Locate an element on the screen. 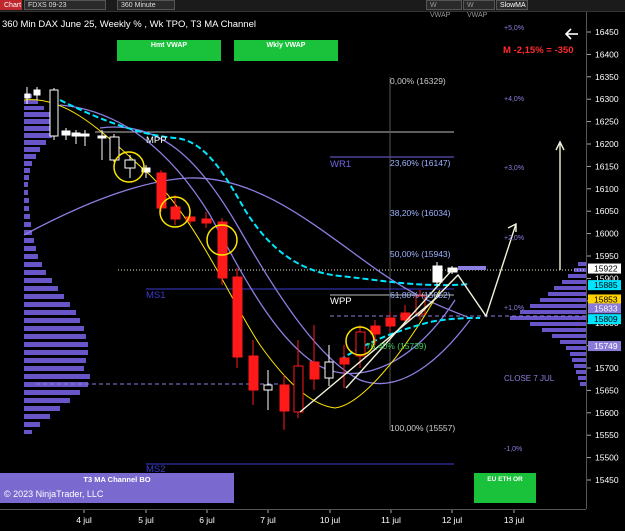 The width and height of the screenshot is (625, 531). m-label: M -2,15% = -350 is located at coordinates (538, 50).